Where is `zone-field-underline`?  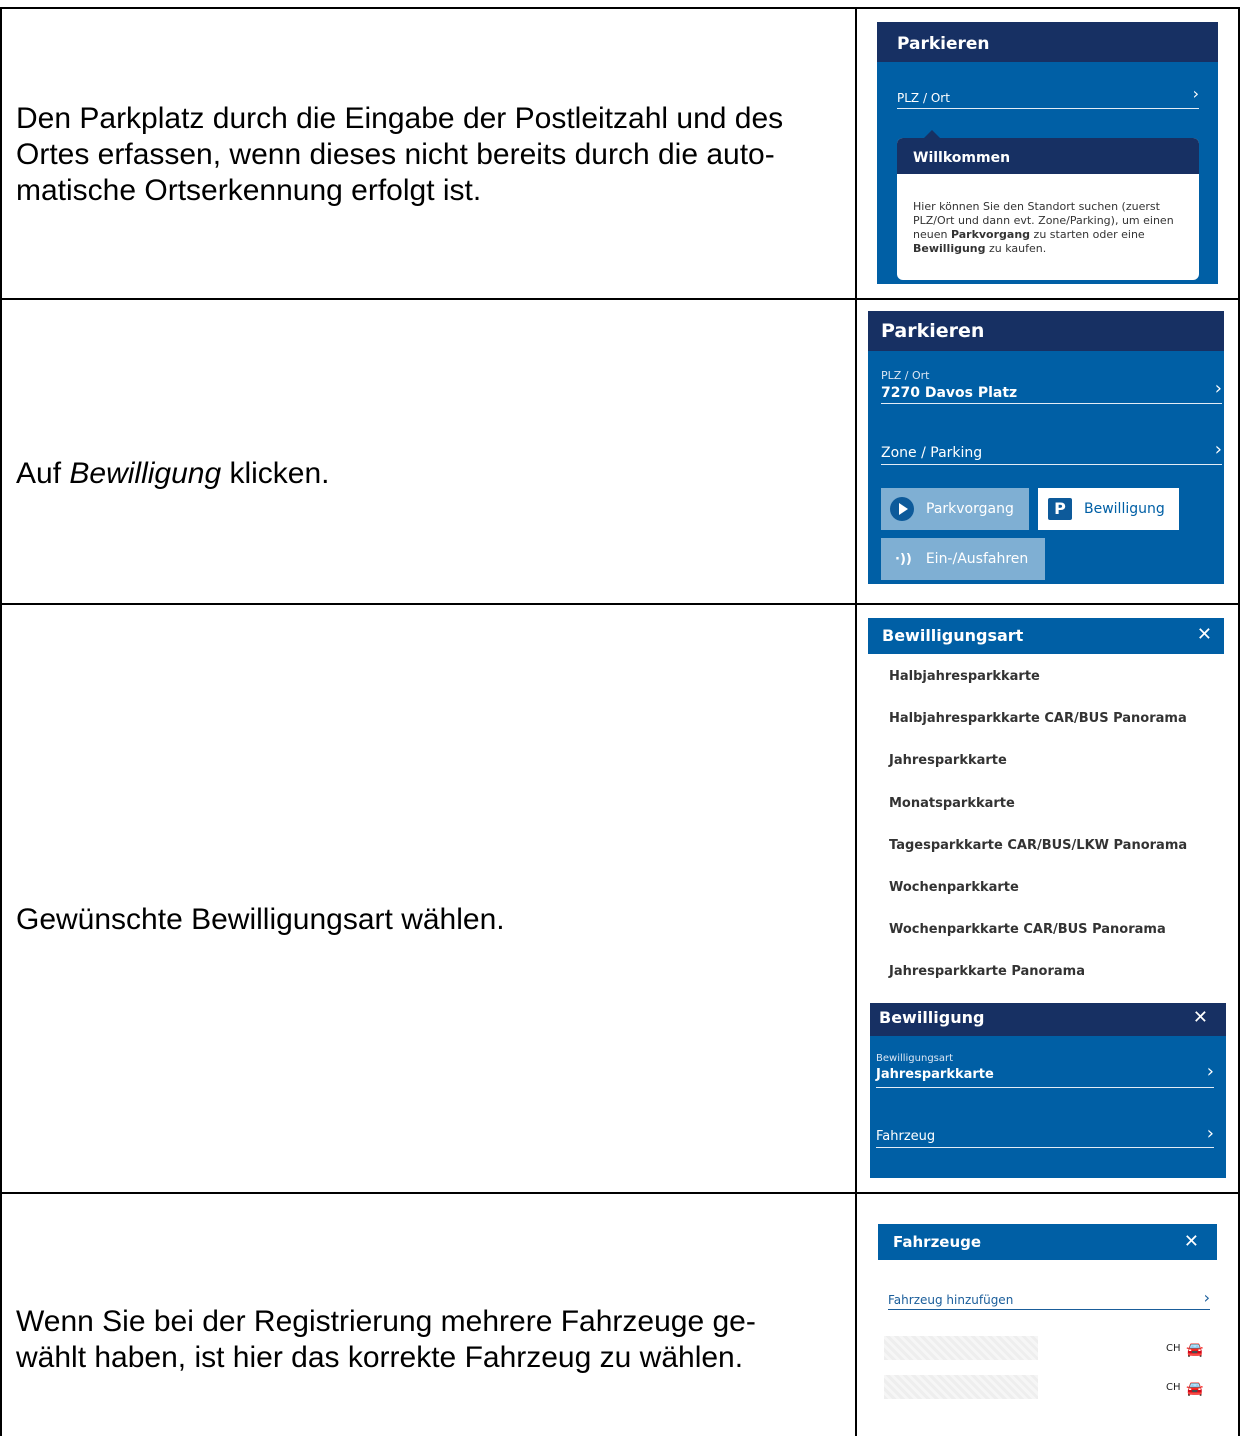
zone-field-underline is located at coordinates (1051, 464).